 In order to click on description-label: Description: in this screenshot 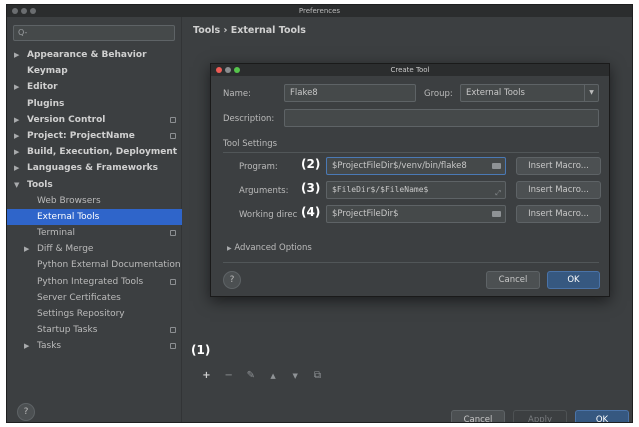, I will do `click(249, 119)`.